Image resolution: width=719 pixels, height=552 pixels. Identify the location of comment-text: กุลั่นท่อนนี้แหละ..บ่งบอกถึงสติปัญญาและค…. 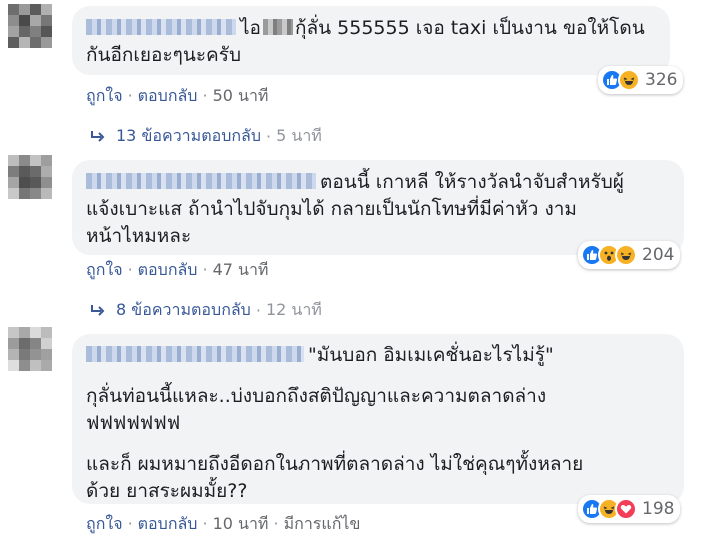
(316, 396).